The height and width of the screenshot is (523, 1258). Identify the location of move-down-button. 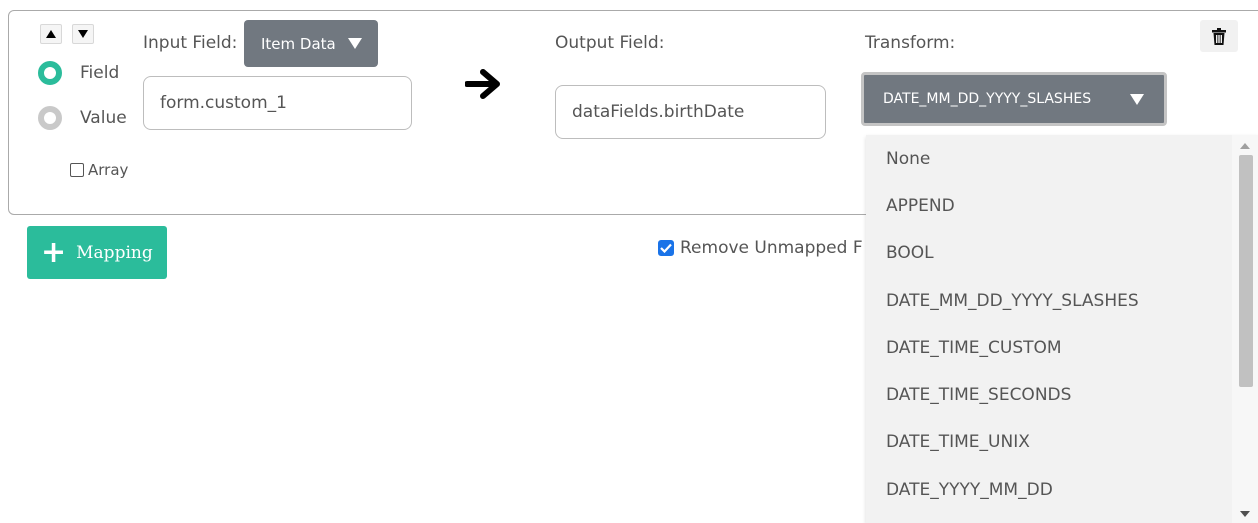
(83, 34).